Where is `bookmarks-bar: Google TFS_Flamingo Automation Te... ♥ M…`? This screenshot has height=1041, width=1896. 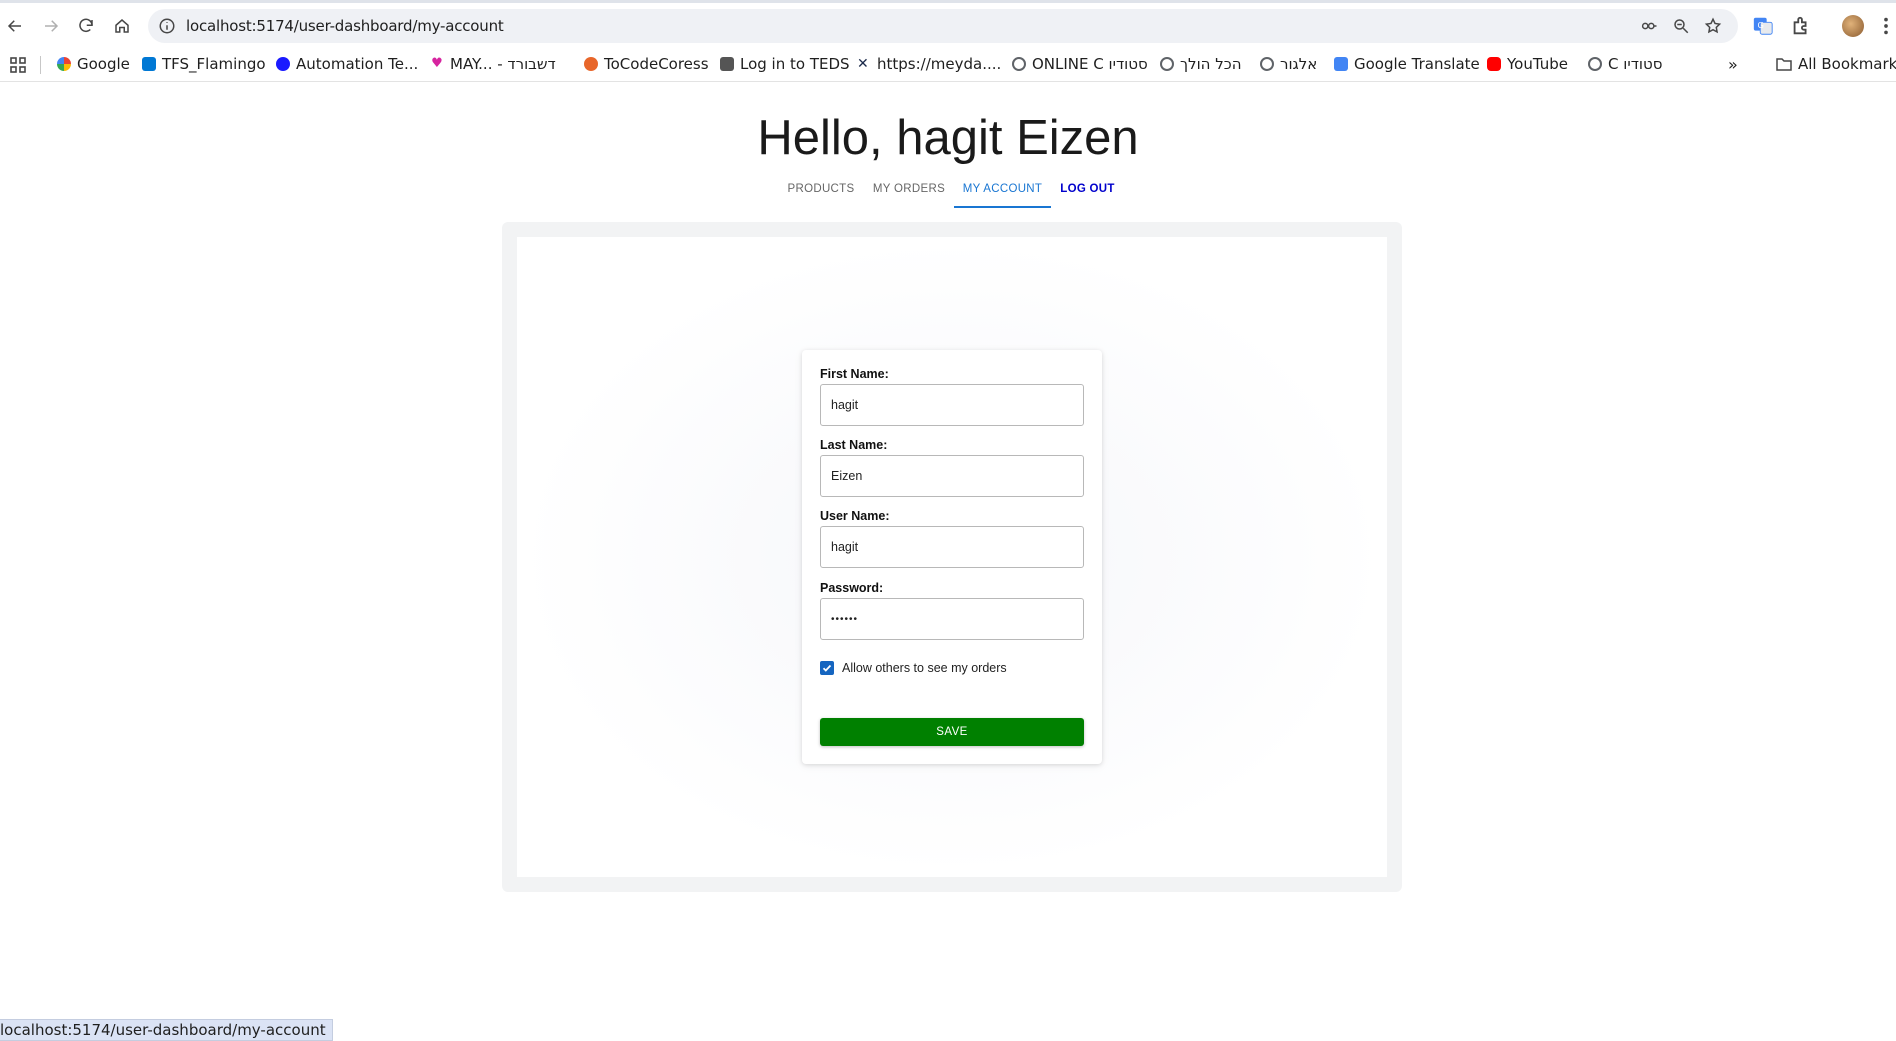
bookmarks-bar: Google TFS_Flamingo Automation Te... ♥ M… is located at coordinates (948, 64).